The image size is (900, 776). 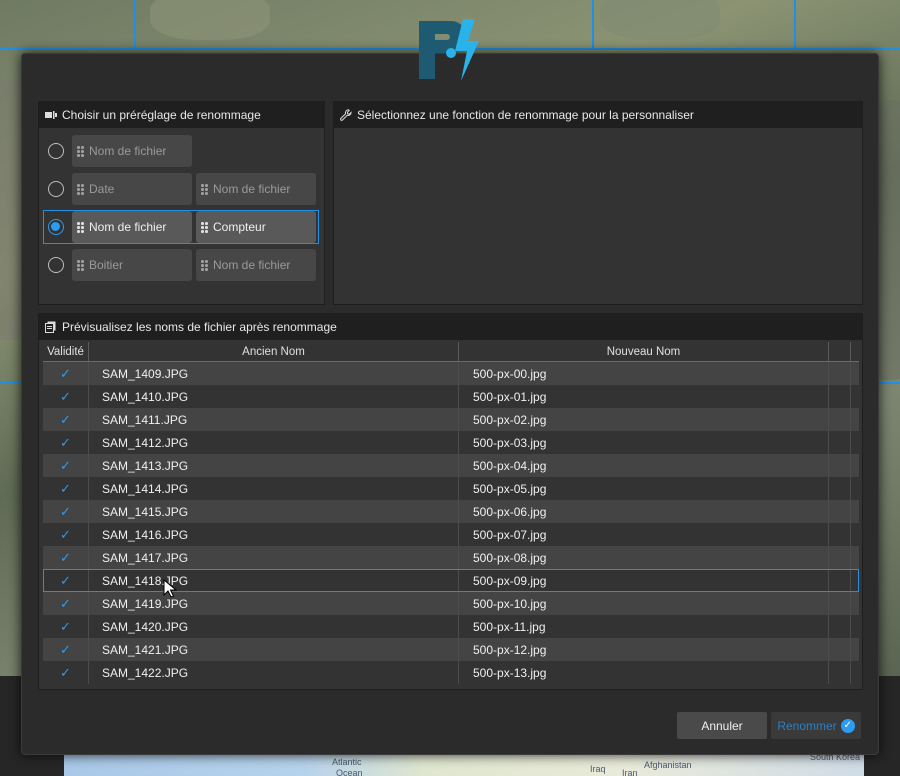 I want to click on chip-label: Boitier, so click(x=106, y=265).